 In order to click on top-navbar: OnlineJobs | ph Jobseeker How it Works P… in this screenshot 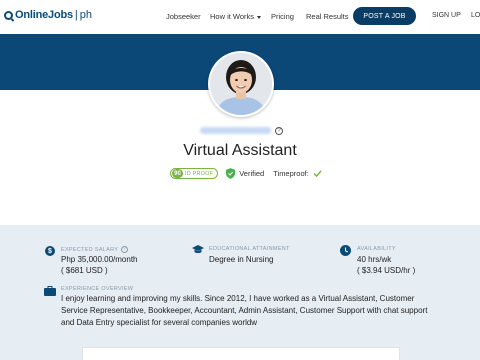, I will do `click(240, 17)`.